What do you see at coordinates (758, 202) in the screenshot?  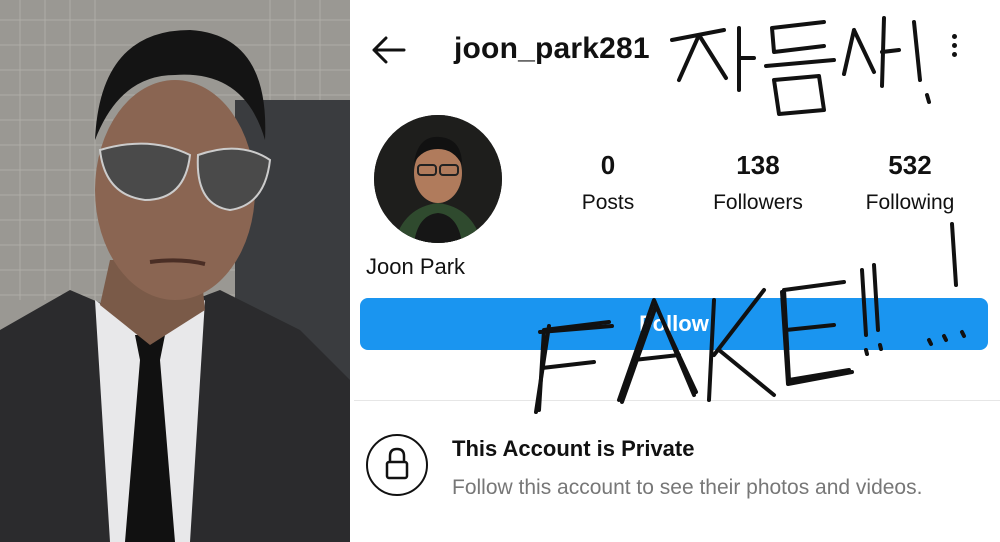 I see `stat-followers-label: Followers` at bounding box center [758, 202].